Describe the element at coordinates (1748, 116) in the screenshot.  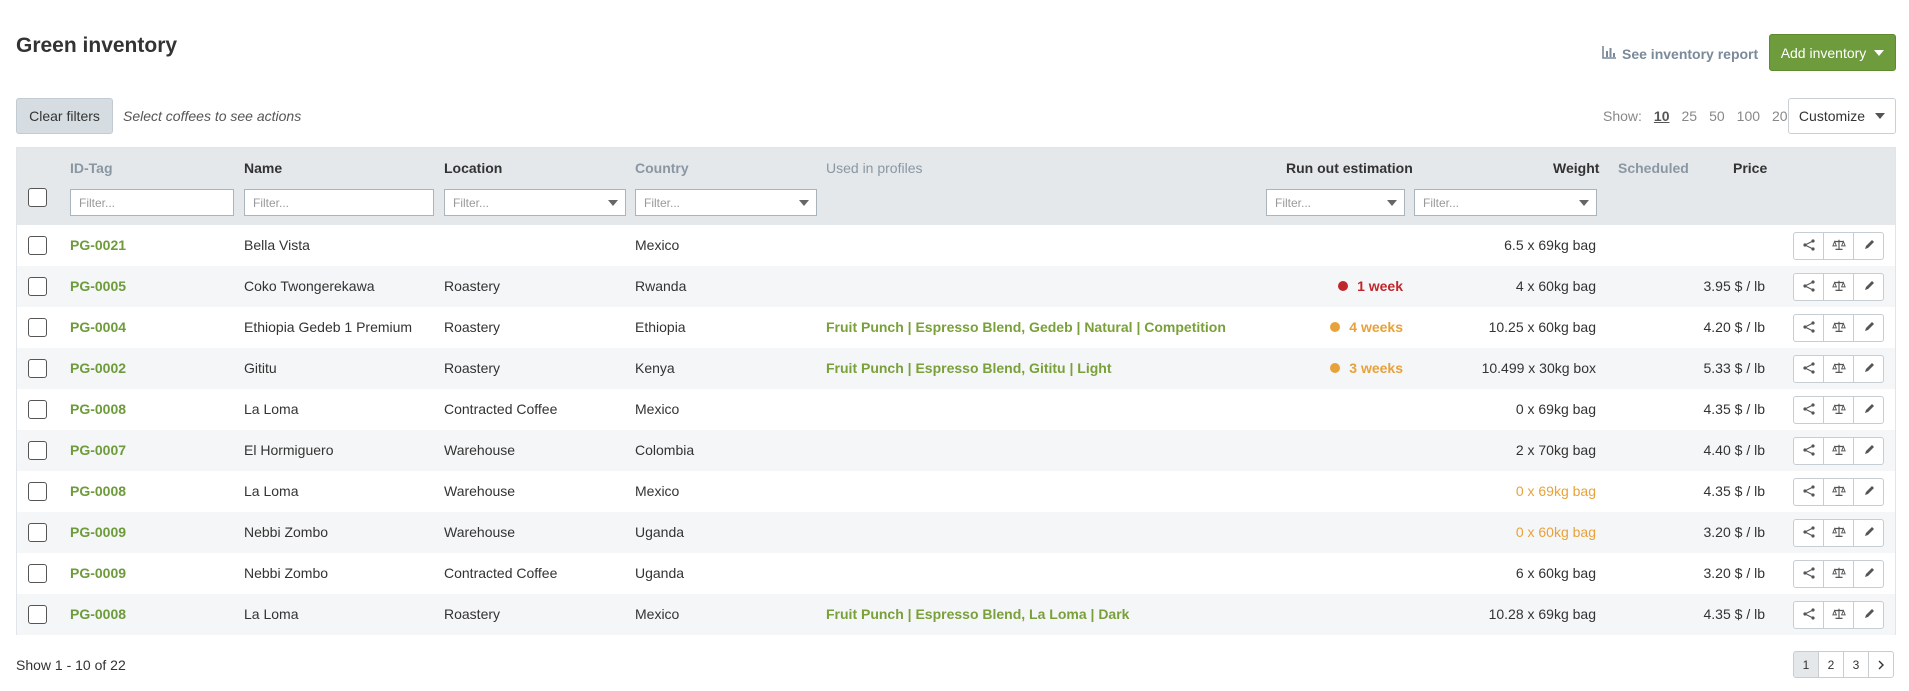
I see `page-size-option: 100` at that location.